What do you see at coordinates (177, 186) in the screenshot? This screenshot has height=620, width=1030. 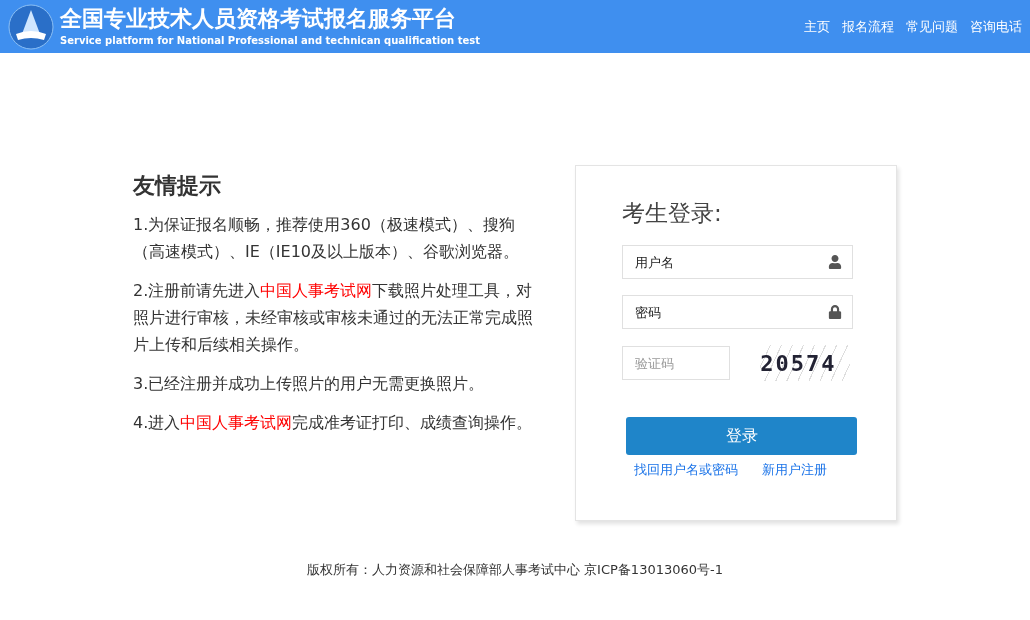 I see `notice-title: 友情提示` at bounding box center [177, 186].